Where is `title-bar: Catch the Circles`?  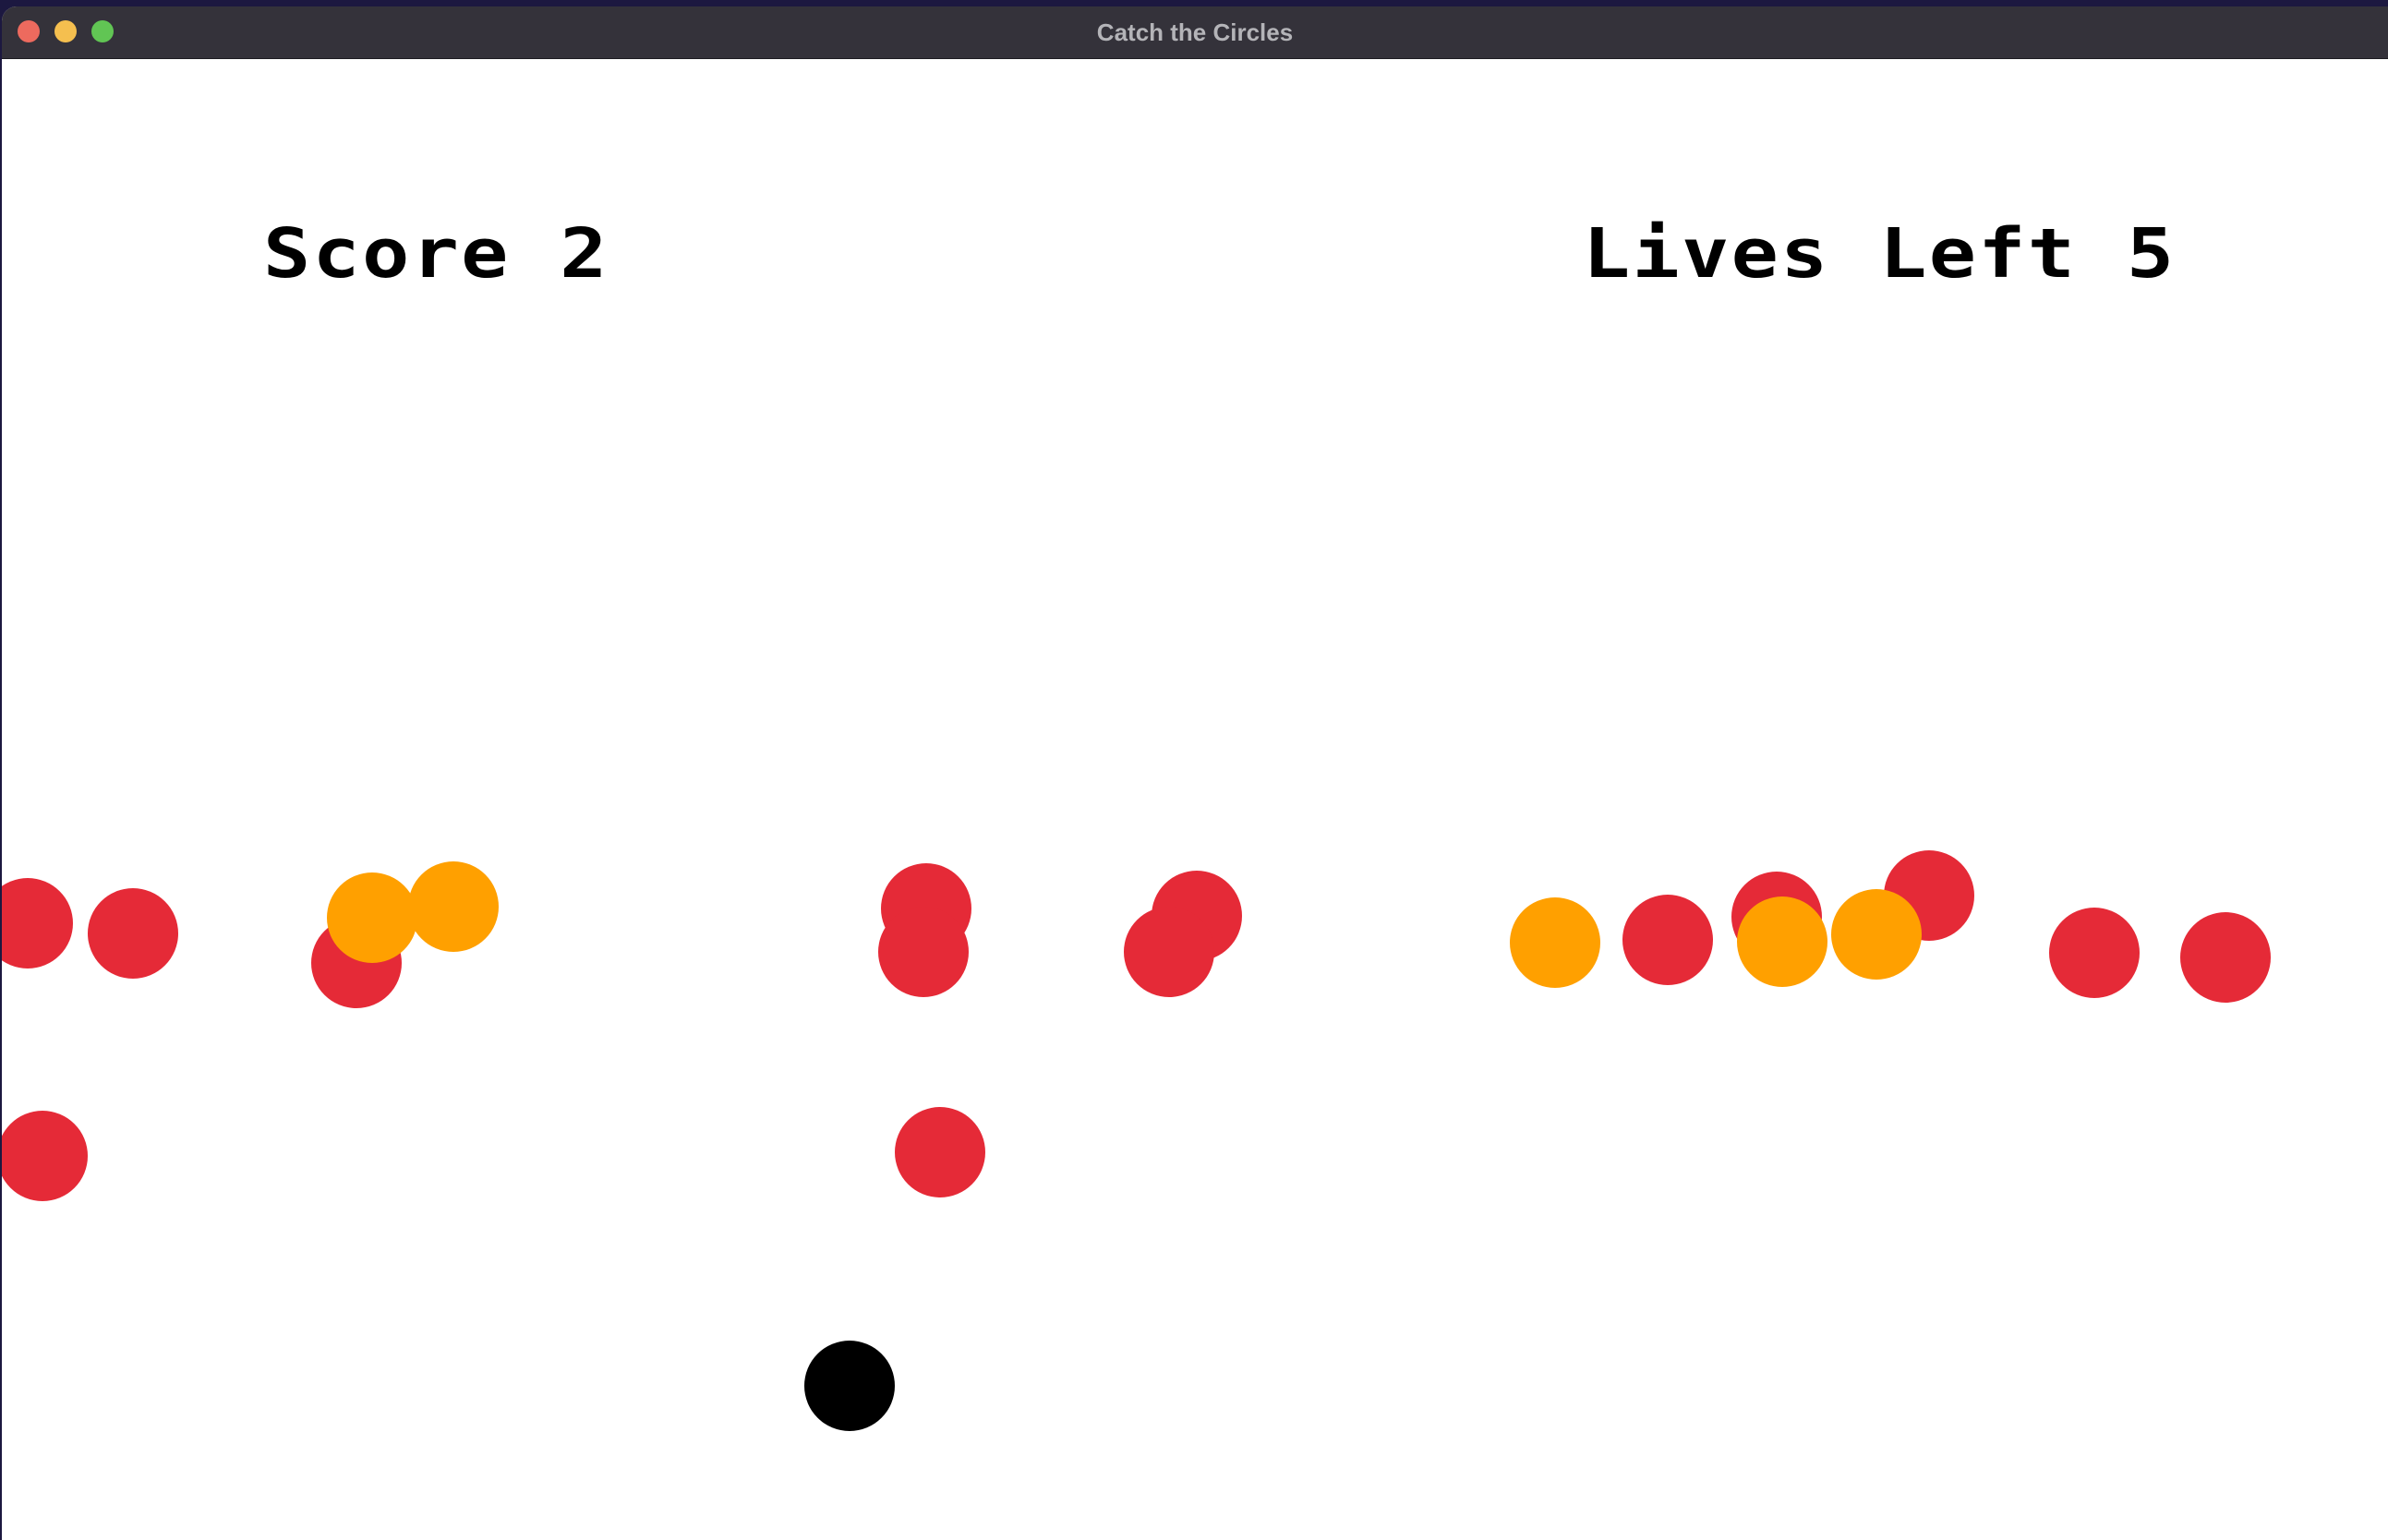
title-bar: Catch the Circles is located at coordinates (1195, 33).